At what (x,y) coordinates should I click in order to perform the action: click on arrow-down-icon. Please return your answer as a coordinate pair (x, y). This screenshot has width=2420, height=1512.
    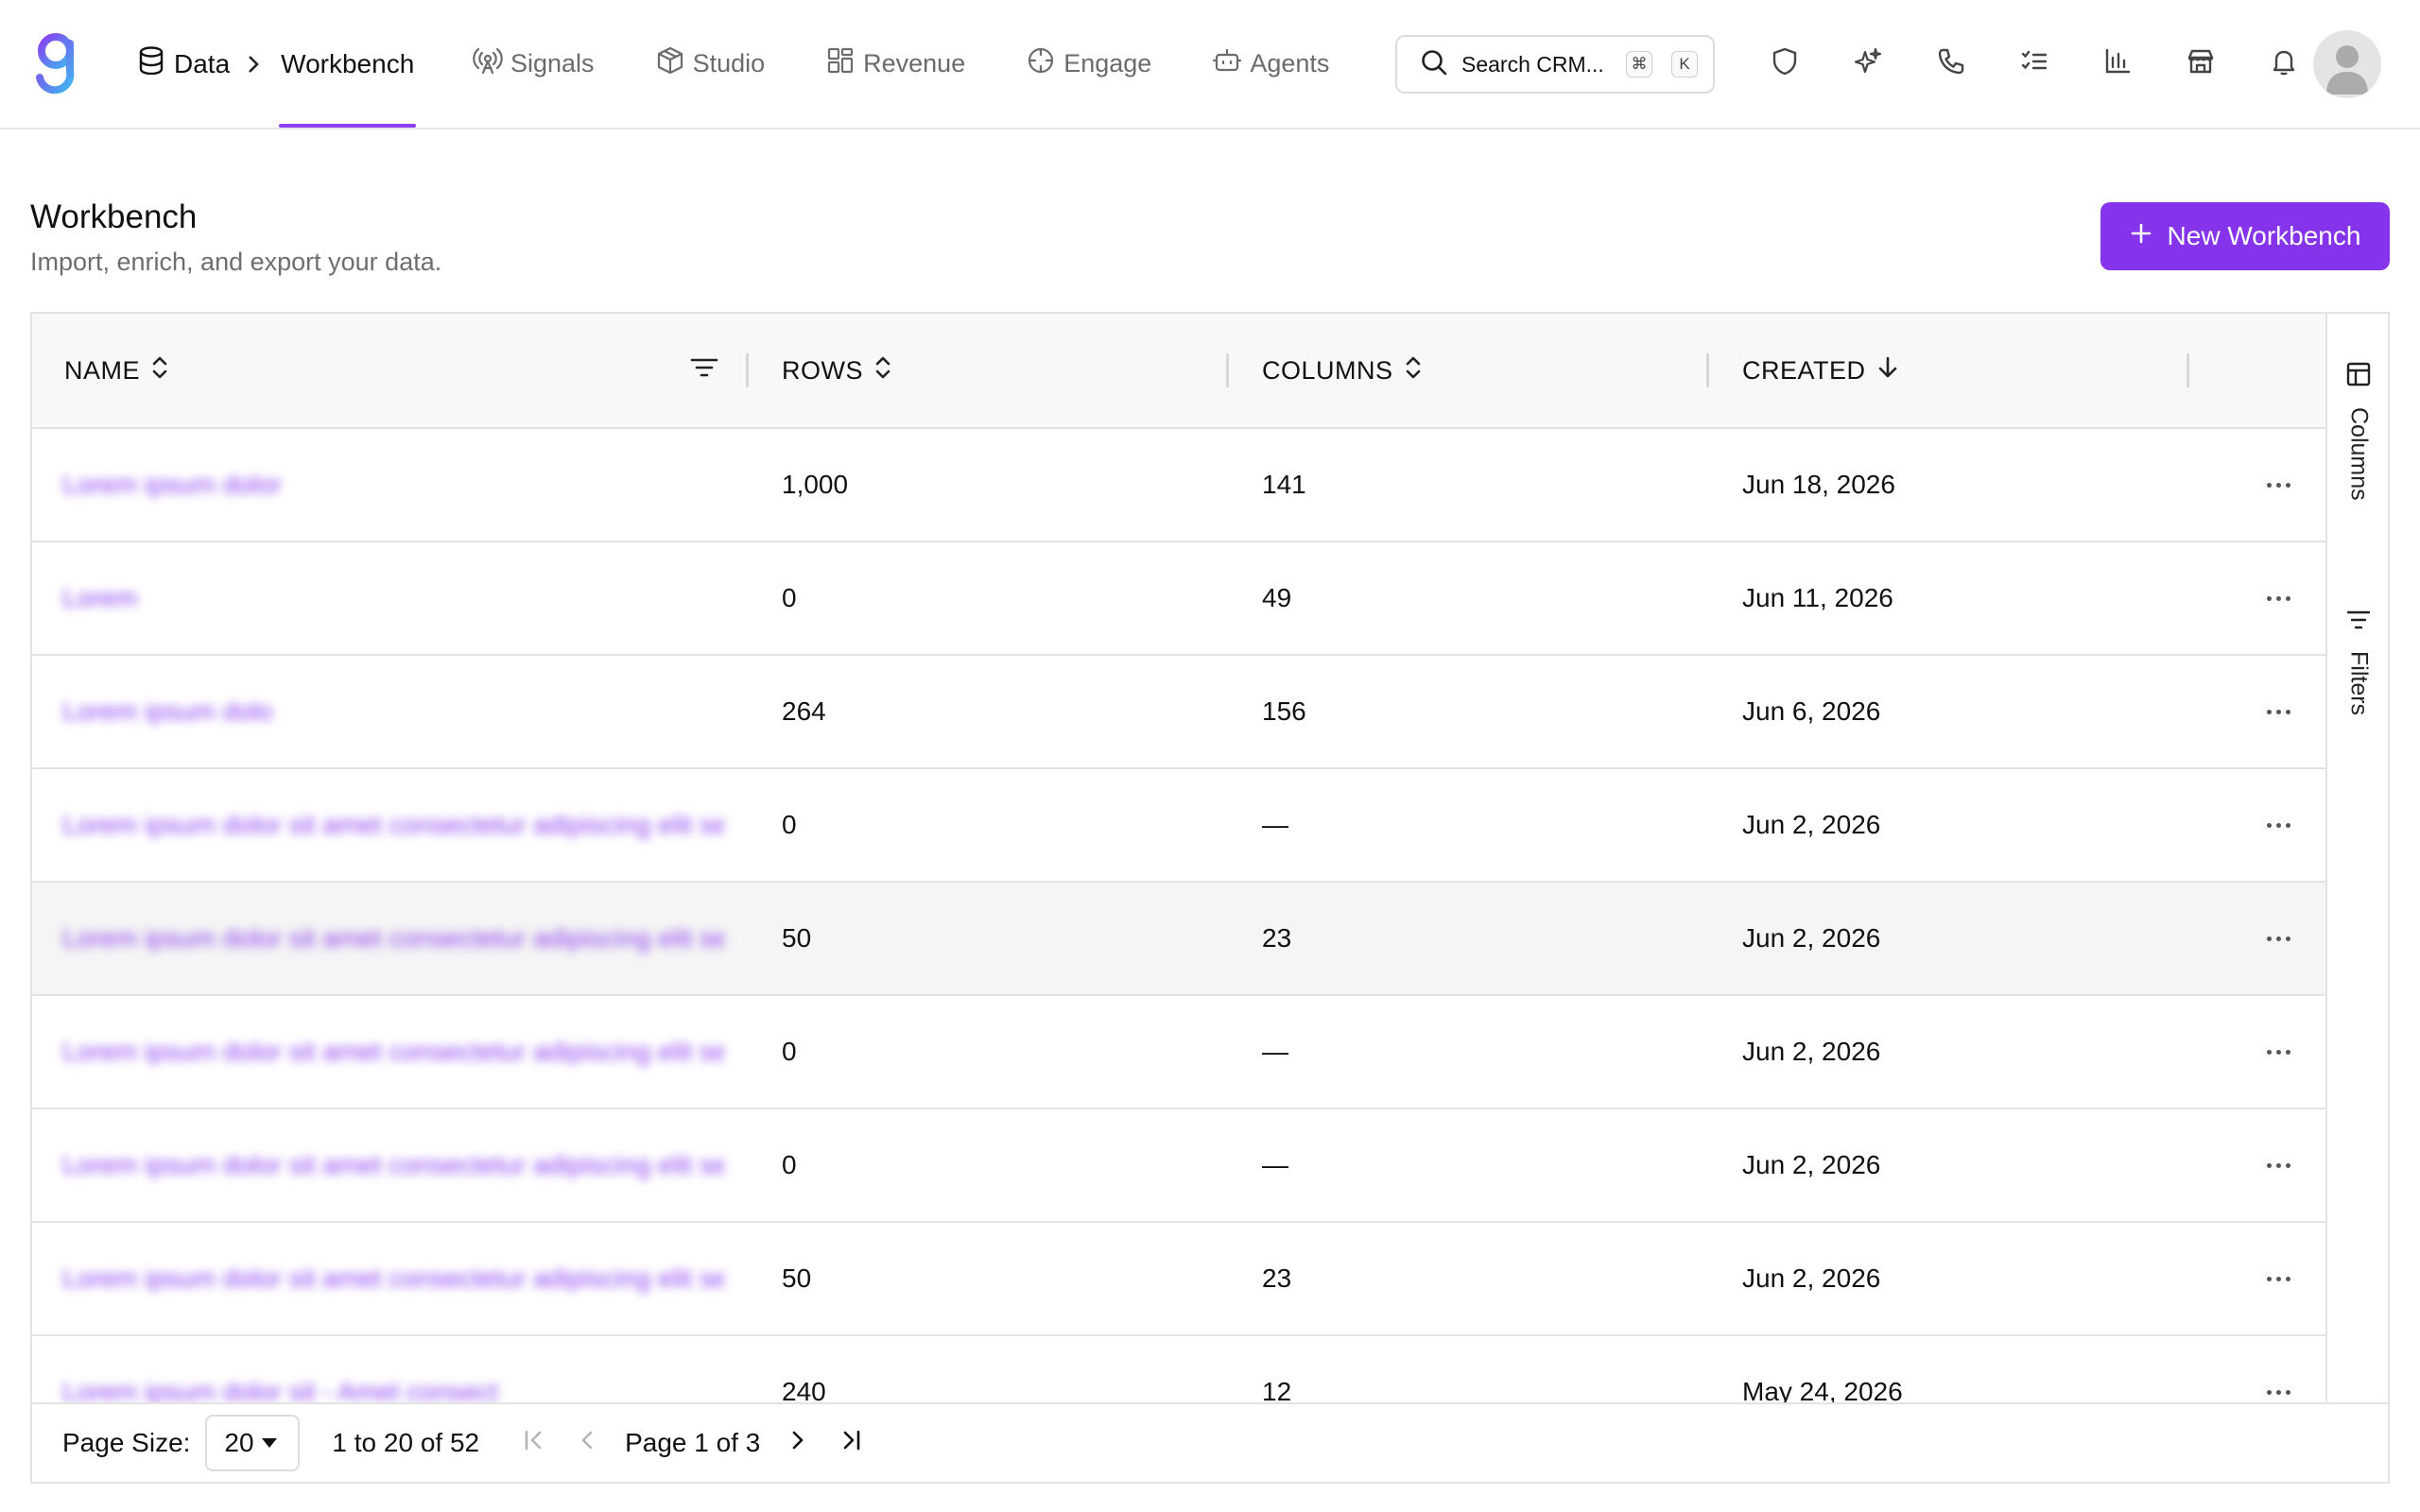
    Looking at the image, I should click on (1887, 371).